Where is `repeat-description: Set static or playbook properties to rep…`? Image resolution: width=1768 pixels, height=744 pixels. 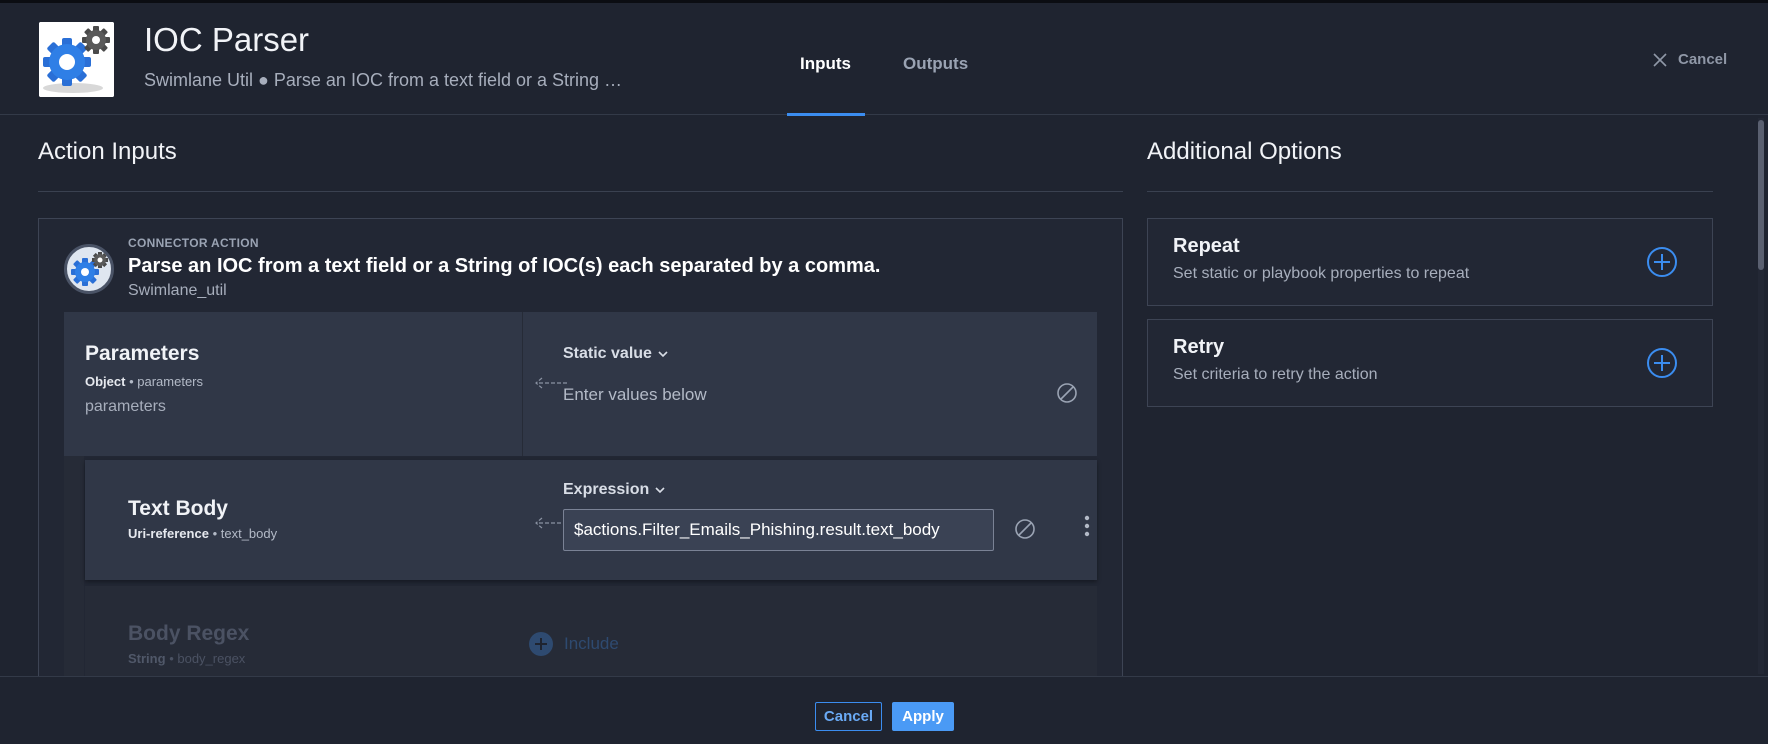 repeat-description: Set static or playbook properties to rep… is located at coordinates (1321, 273).